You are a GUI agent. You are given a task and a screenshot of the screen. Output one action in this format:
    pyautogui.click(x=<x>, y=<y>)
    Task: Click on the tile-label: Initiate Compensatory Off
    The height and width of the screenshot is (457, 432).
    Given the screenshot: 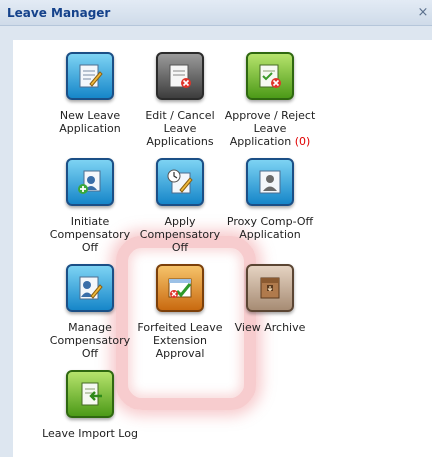 What is the action you would take?
    pyautogui.click(x=90, y=234)
    